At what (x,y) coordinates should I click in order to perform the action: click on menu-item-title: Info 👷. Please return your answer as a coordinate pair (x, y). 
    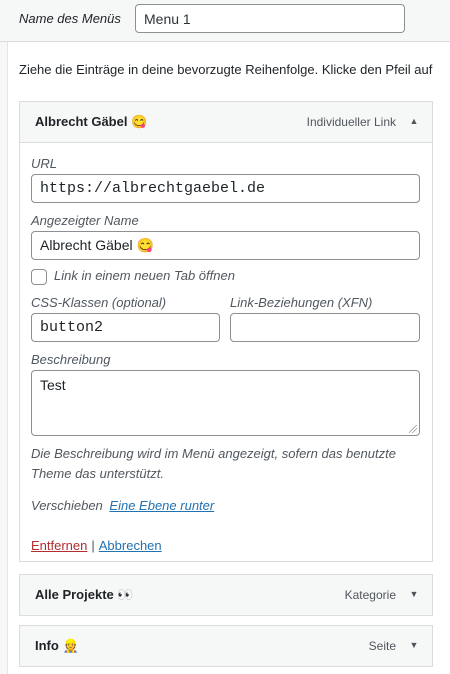
    Looking at the image, I should click on (57, 645).